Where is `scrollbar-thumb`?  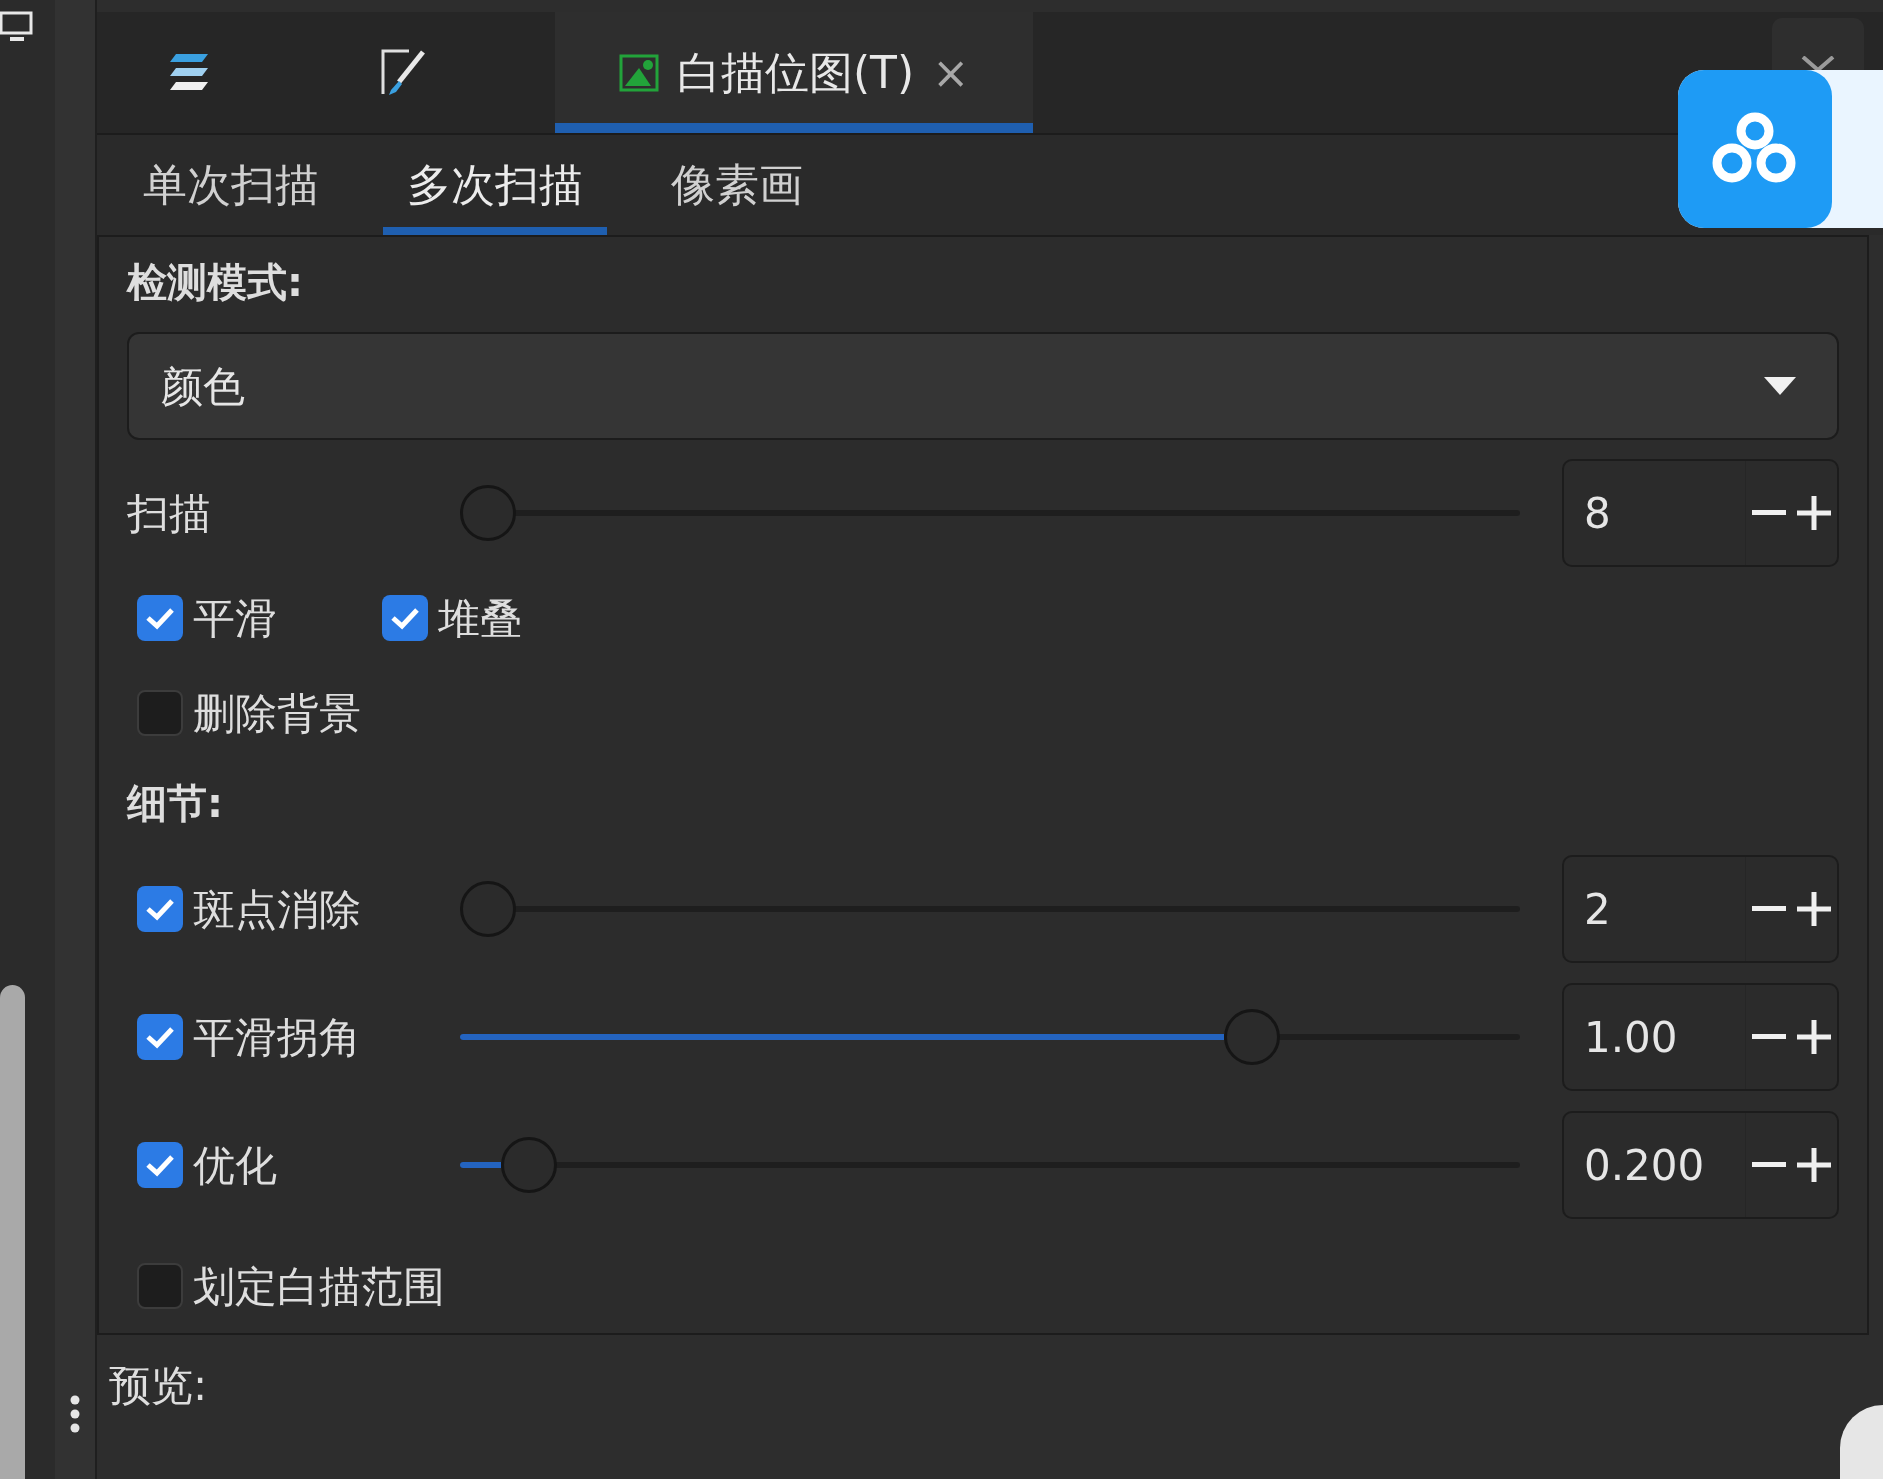 scrollbar-thumb is located at coordinates (12, 1232).